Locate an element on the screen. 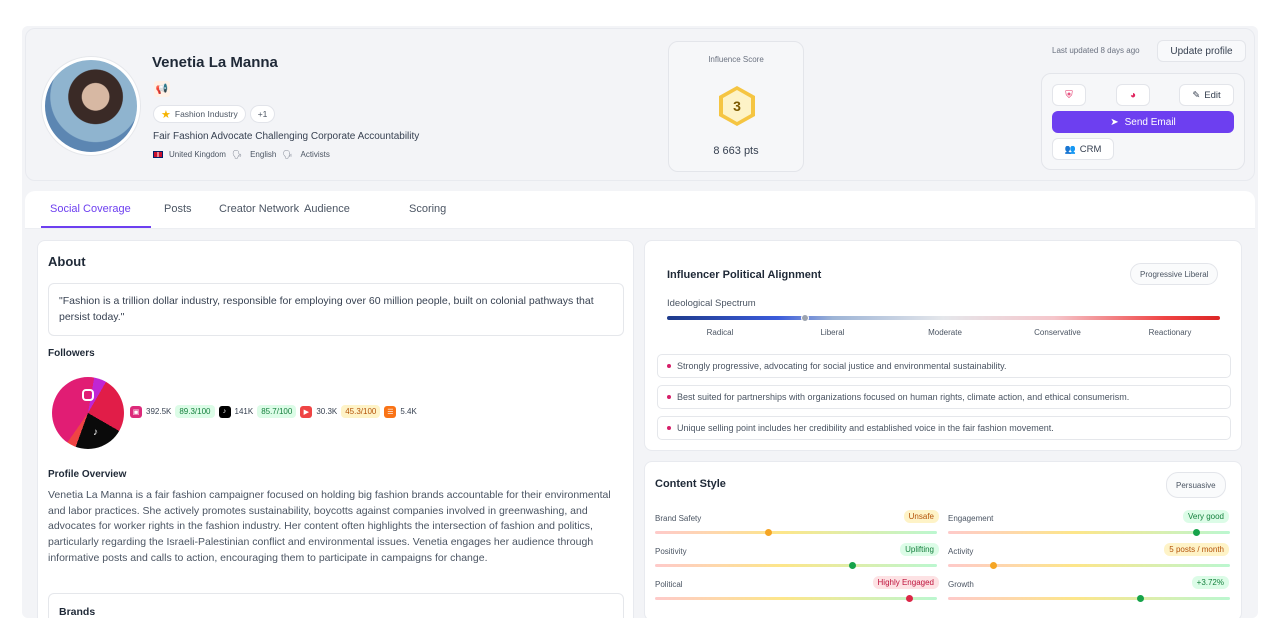  edit-label: Edit is located at coordinates (1212, 95).